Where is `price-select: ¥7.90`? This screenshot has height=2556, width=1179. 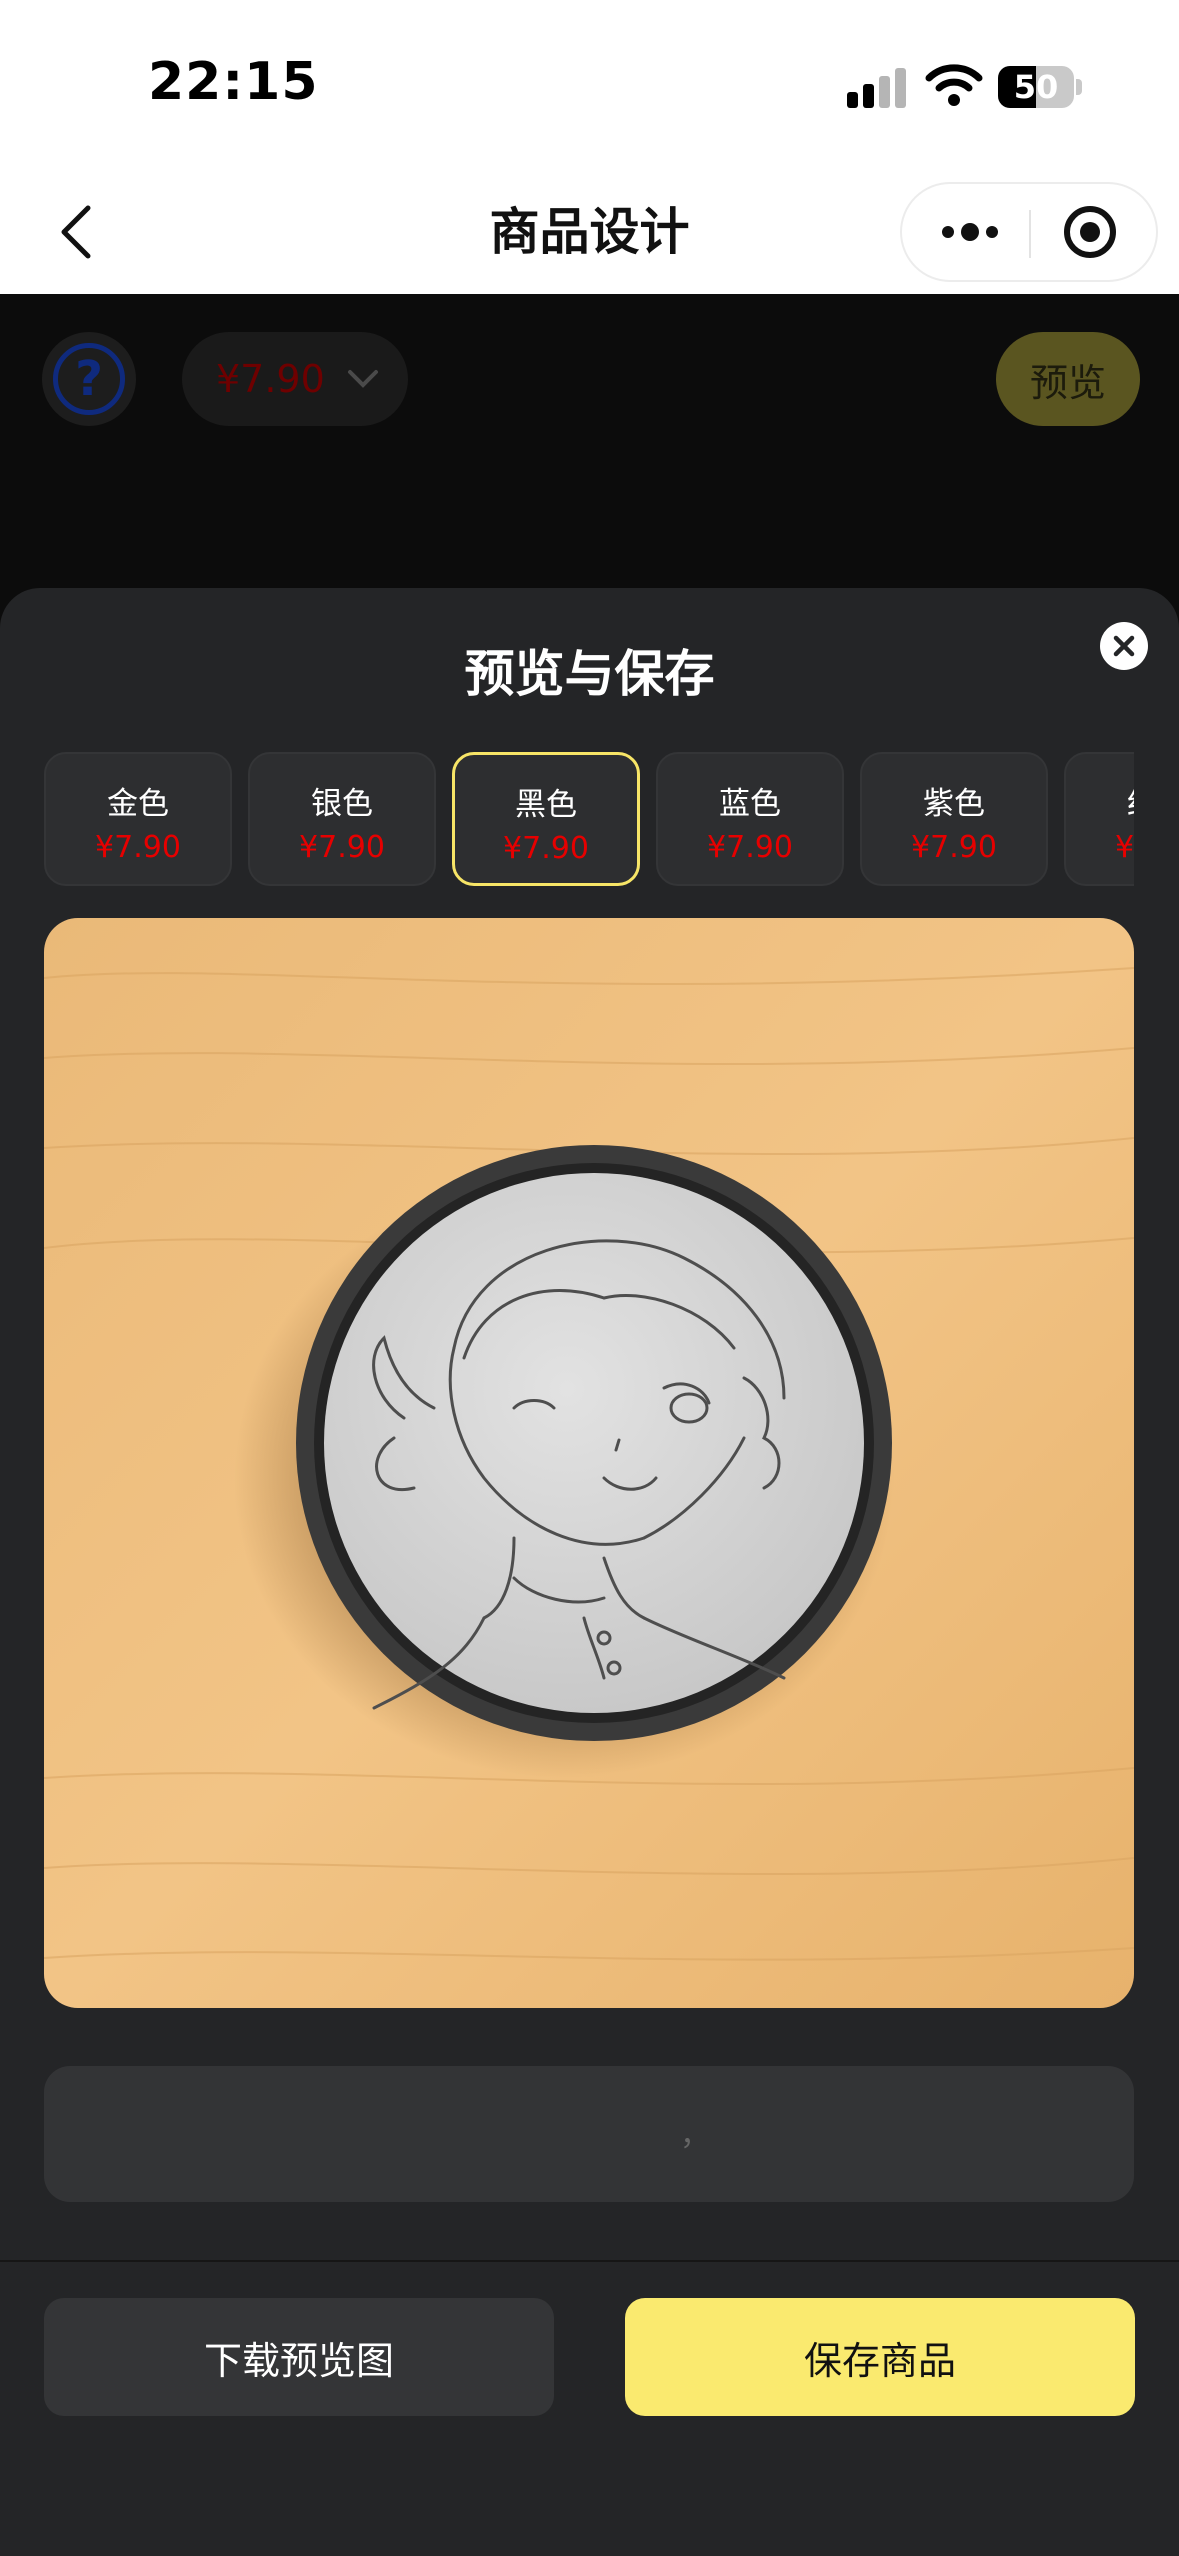 price-select: ¥7.90 is located at coordinates (295, 379).